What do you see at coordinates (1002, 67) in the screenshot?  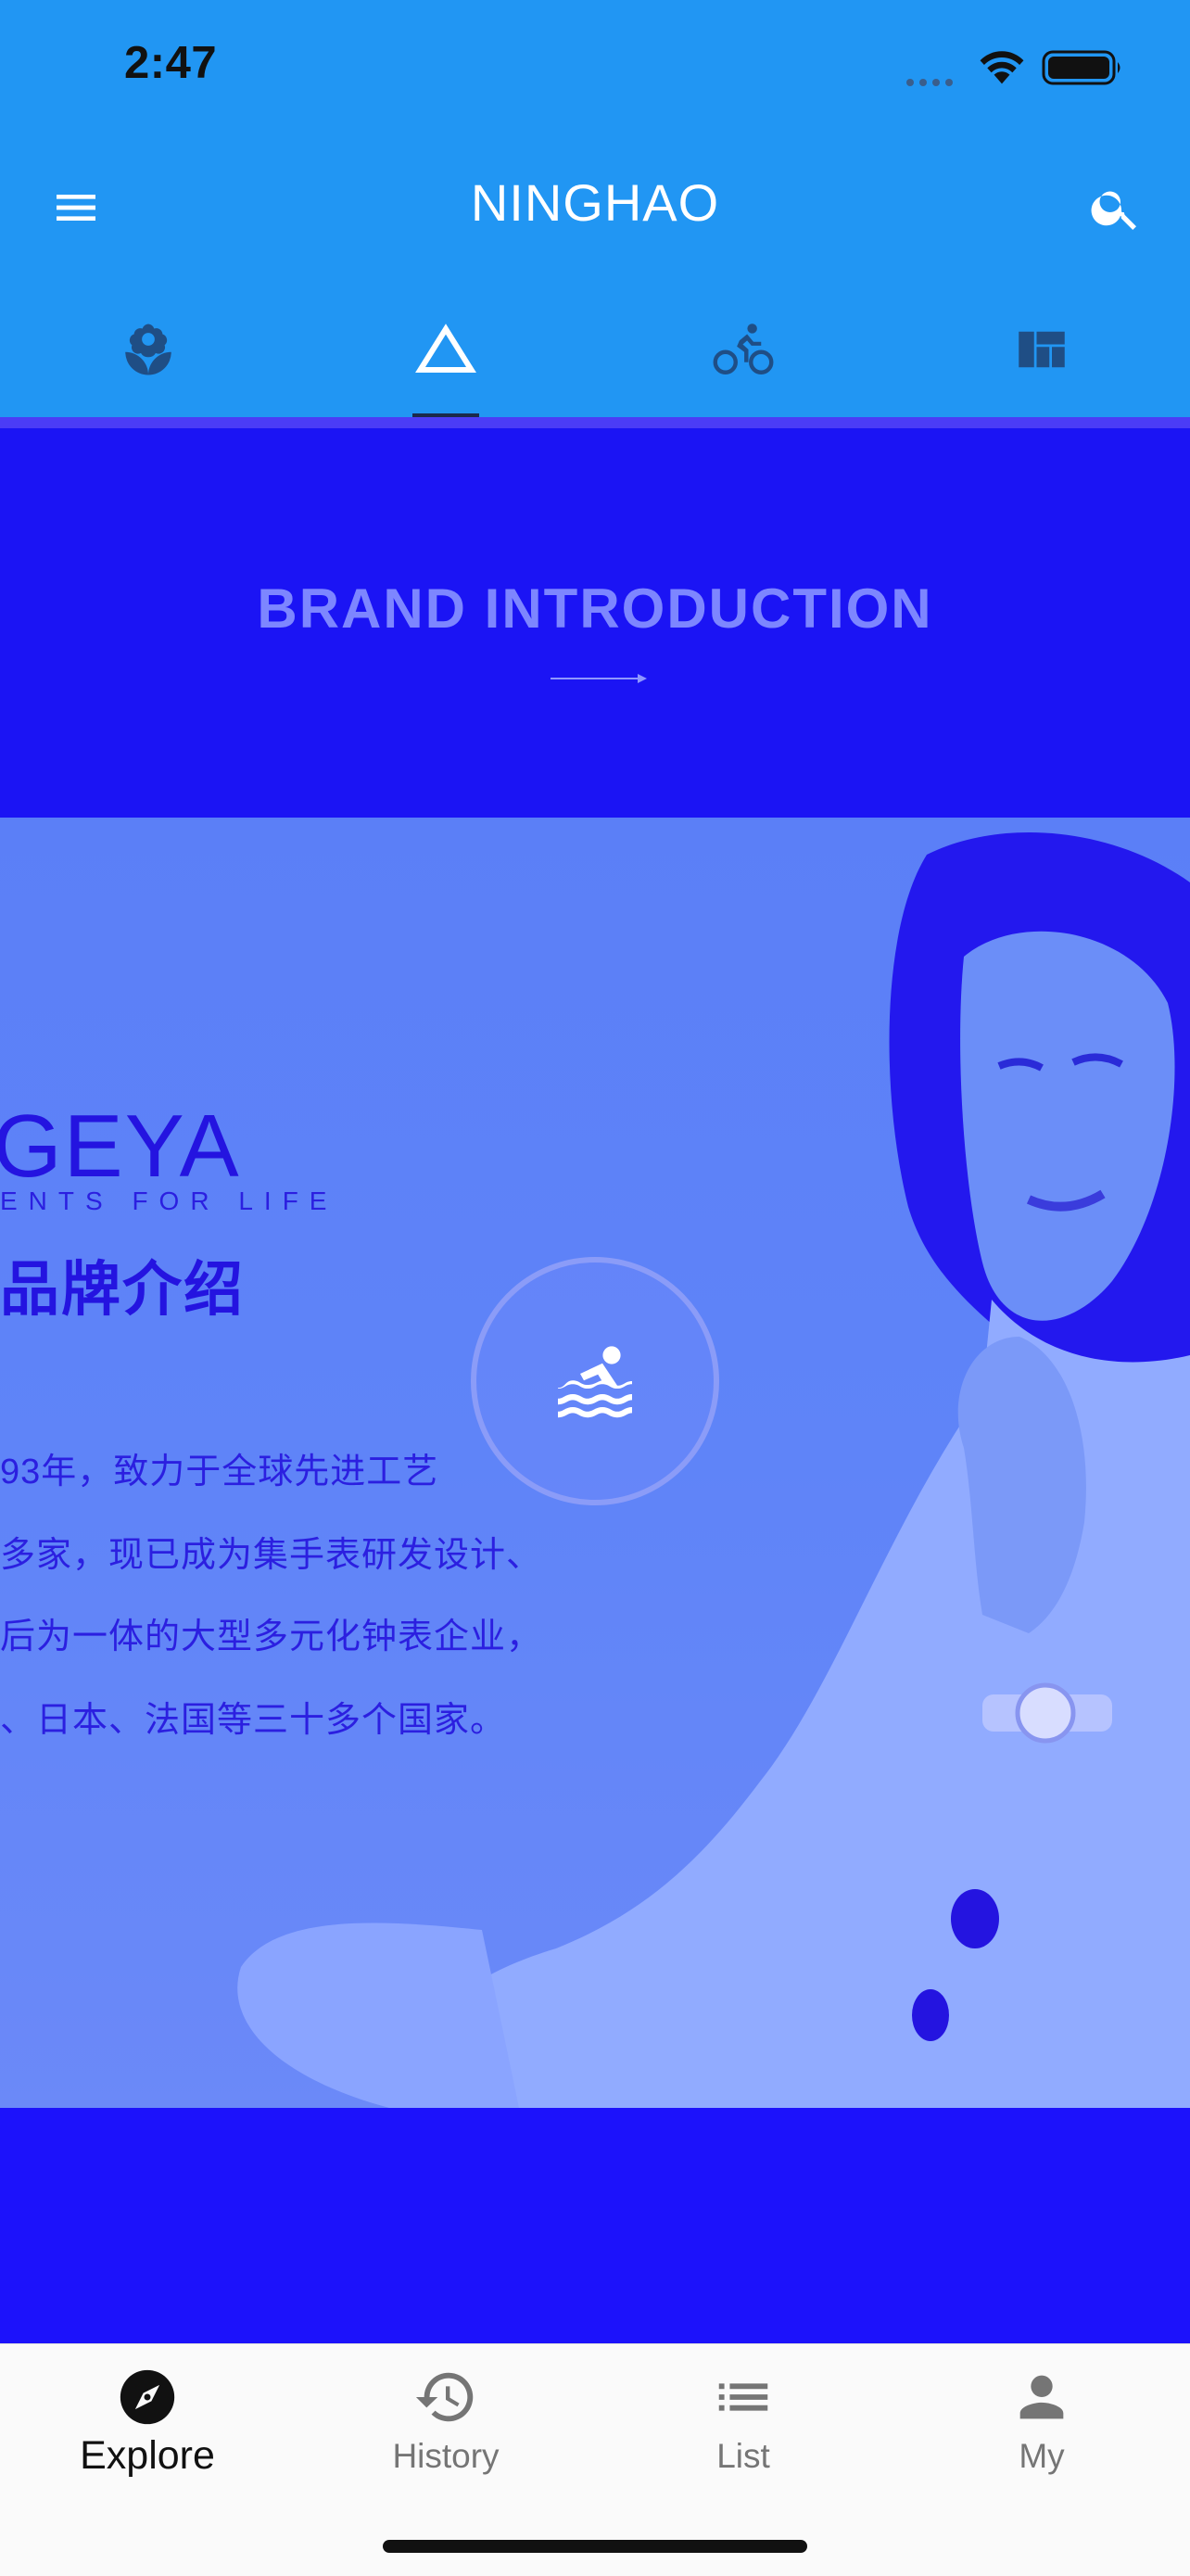 I see `wifi-icon` at bounding box center [1002, 67].